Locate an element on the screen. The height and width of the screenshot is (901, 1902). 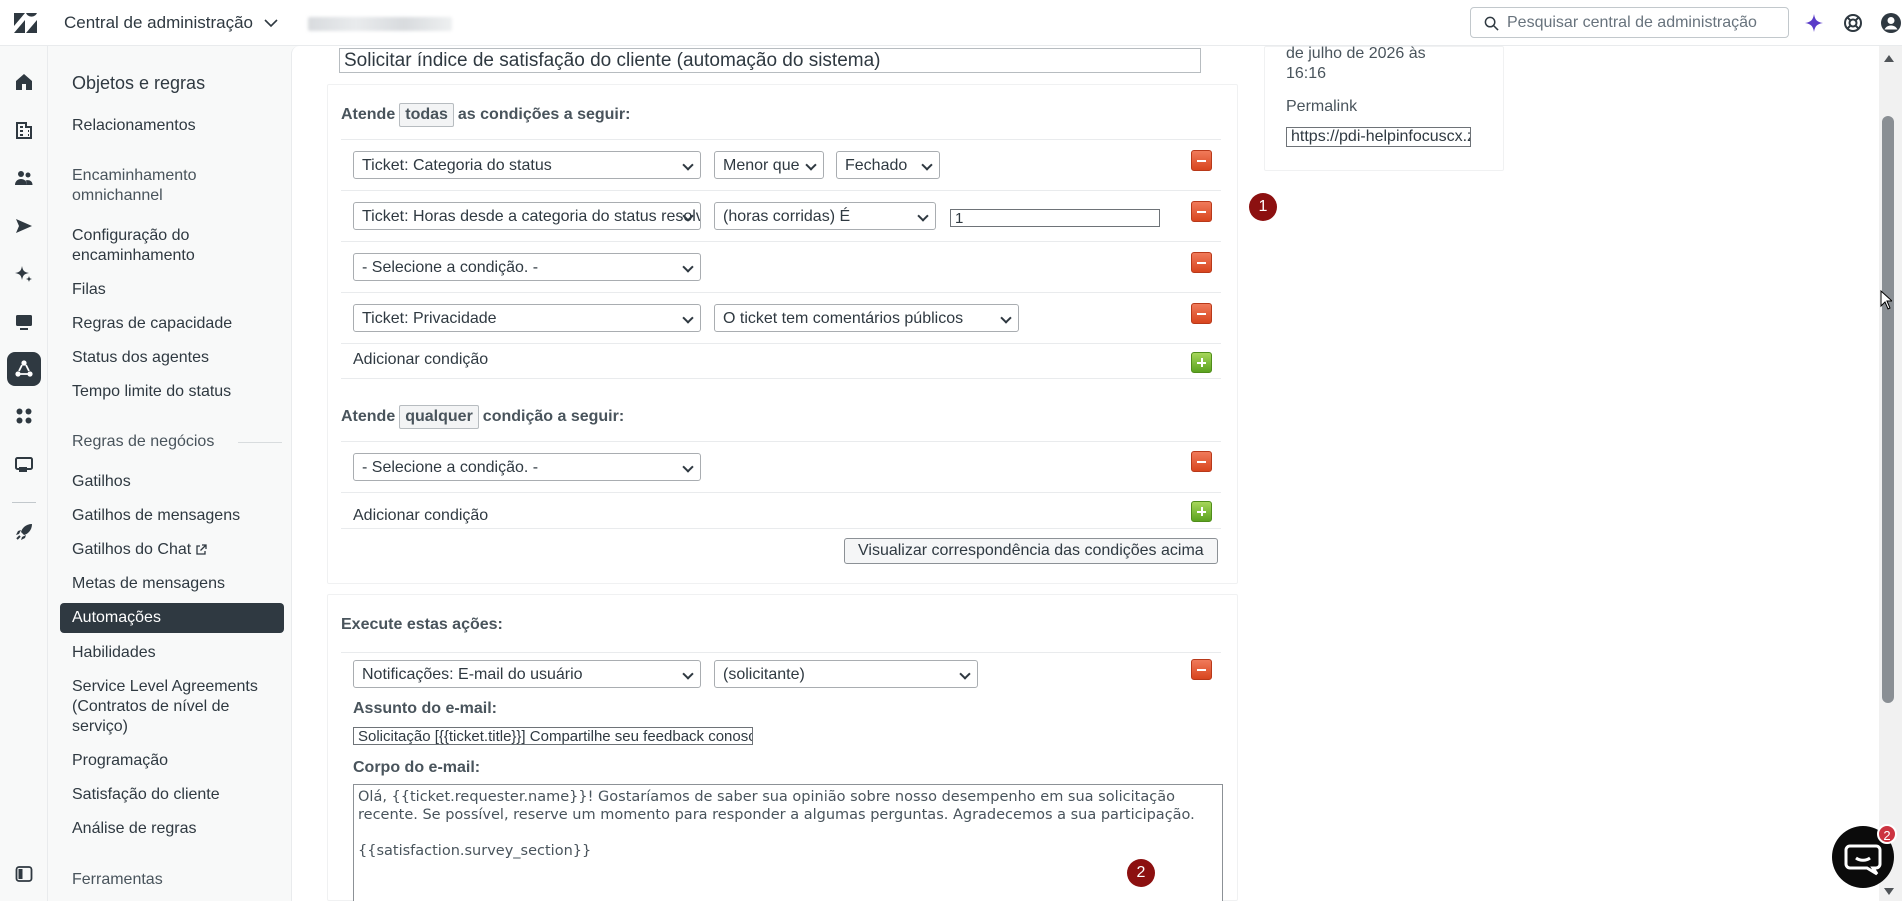
all-selector: todas is located at coordinates (426, 115).